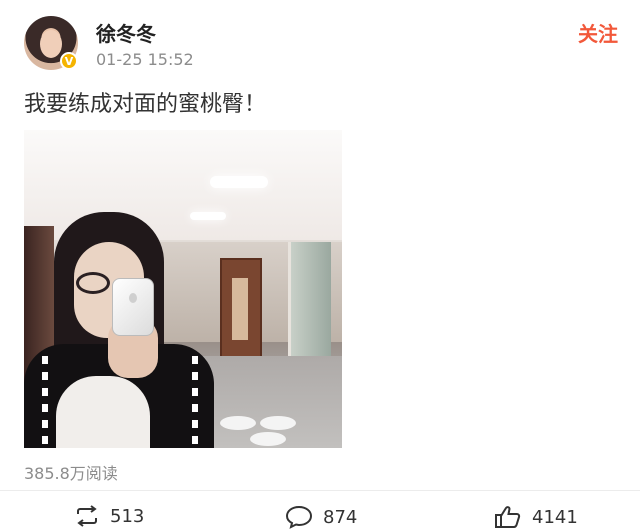 The width and height of the screenshot is (640, 530). Describe the element at coordinates (93, 283) in the screenshot. I see `photo-glasses` at that location.